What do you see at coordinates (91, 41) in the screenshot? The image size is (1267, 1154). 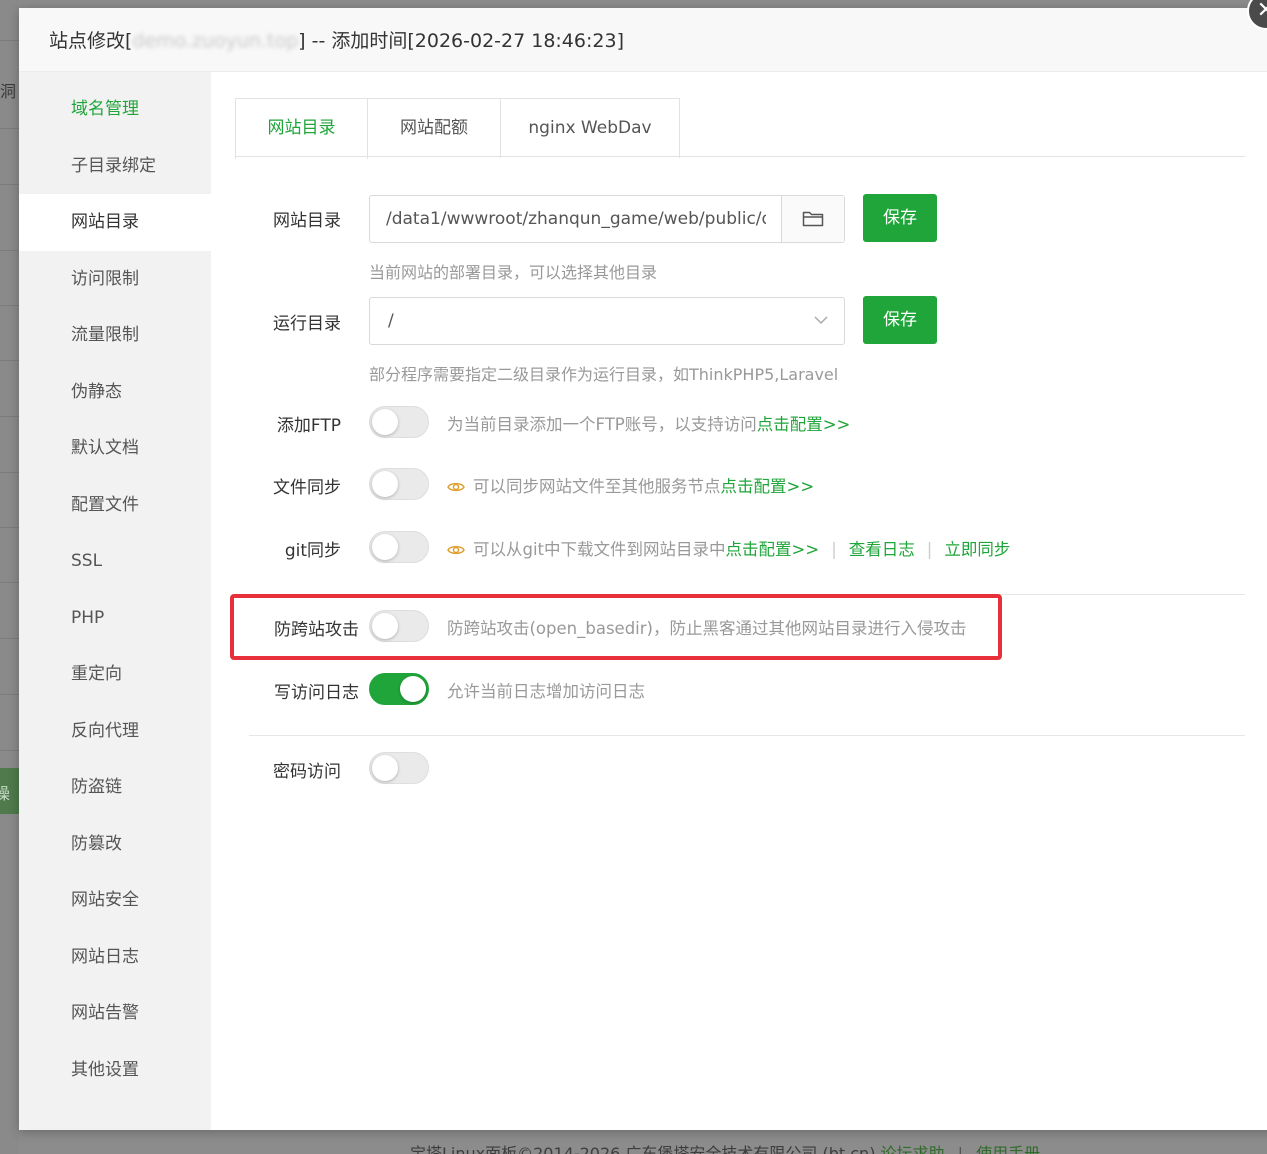 I see `dialog-title-prefix: 站点修改[` at bounding box center [91, 41].